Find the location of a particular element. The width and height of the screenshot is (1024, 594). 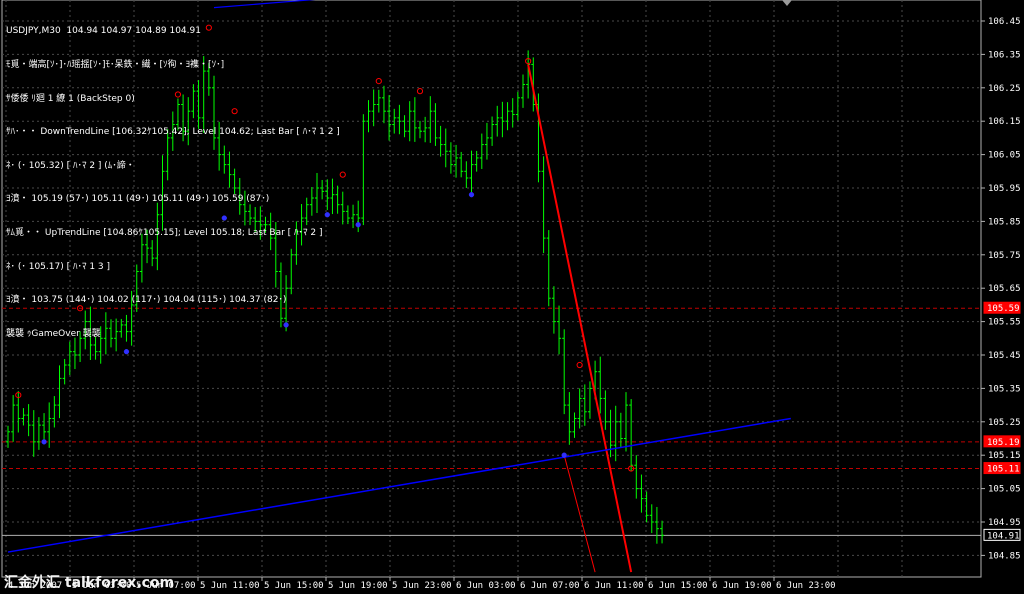

y-tick-label: 105.25 is located at coordinates (1004, 423).